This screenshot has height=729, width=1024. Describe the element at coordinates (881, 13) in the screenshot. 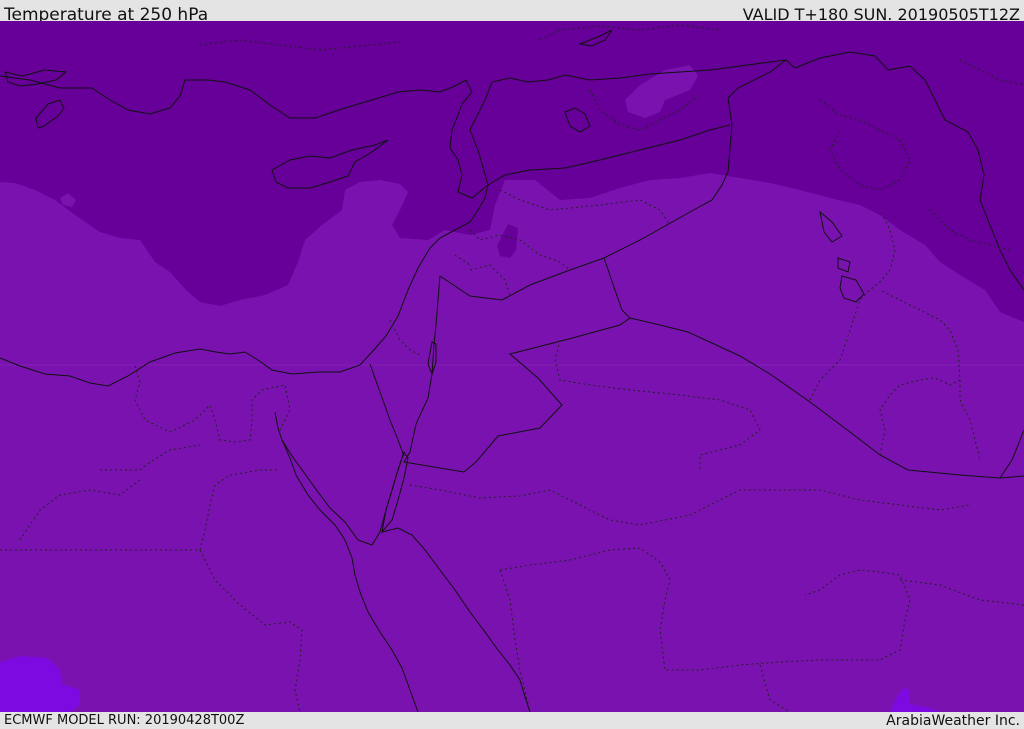

I see `valid-time: VALID T+180 SUN. 20190505T12Z` at that location.